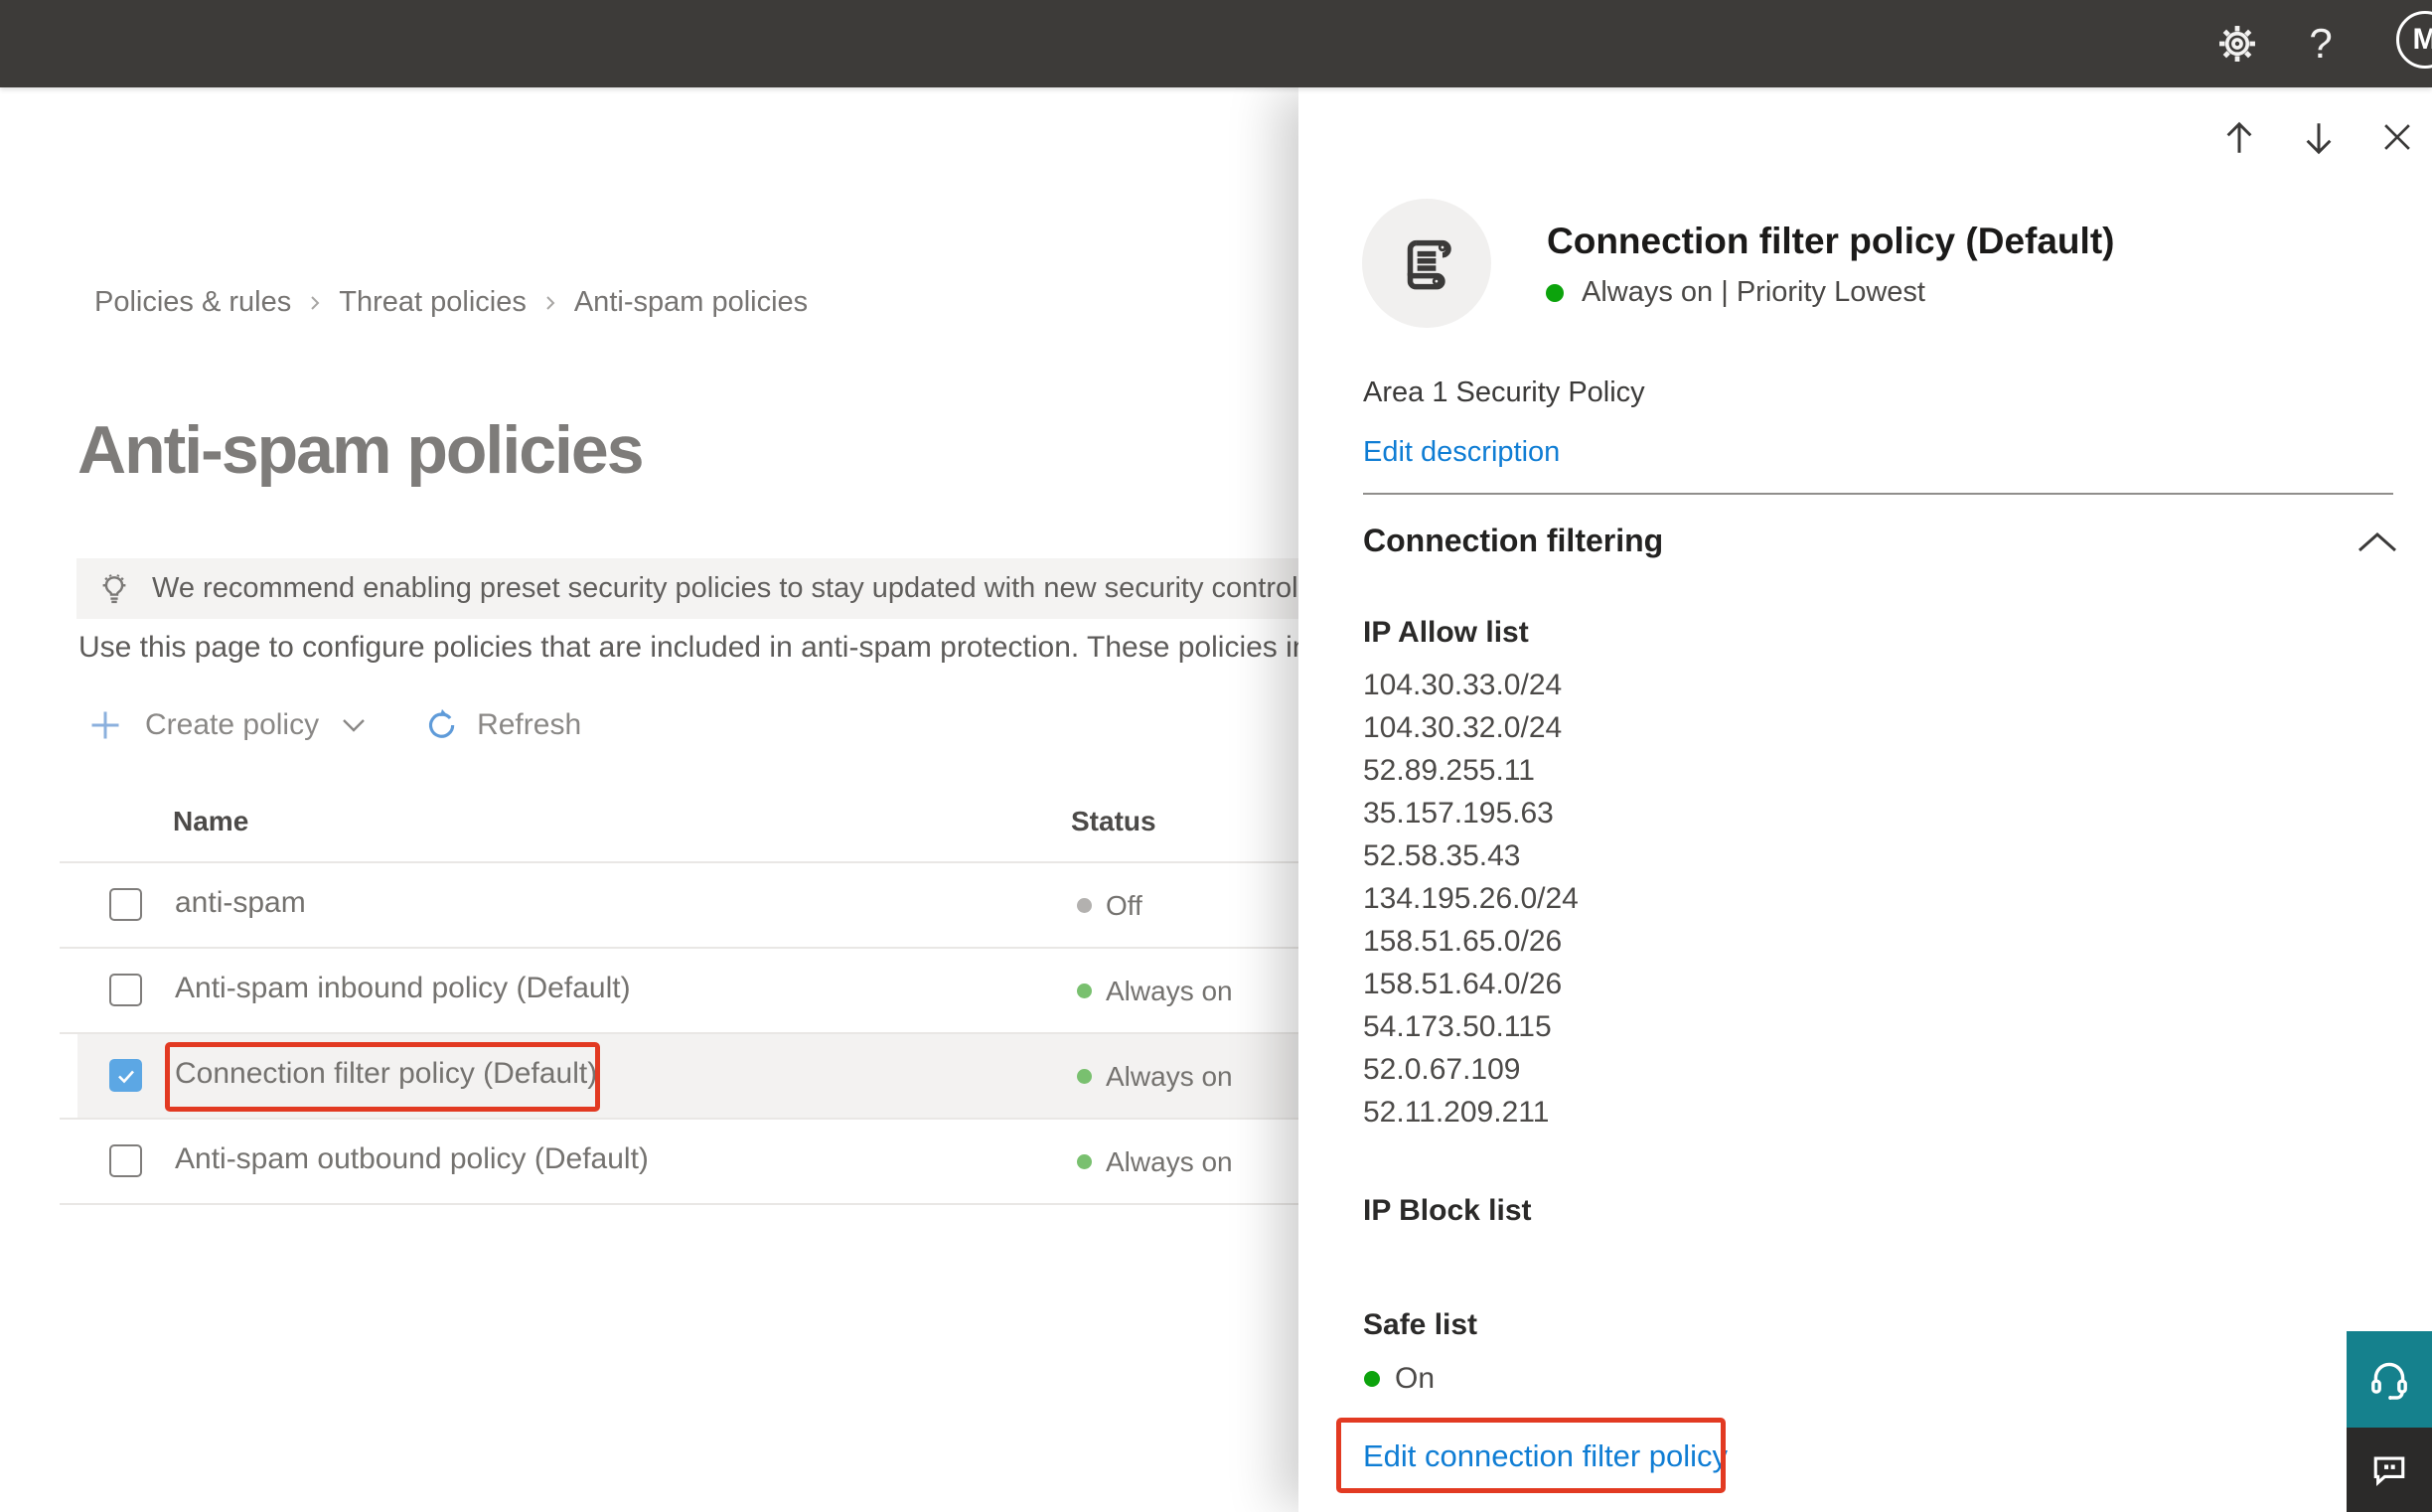 Image resolution: width=2432 pixels, height=1512 pixels. Describe the element at coordinates (660, 905) in the screenshot. I see `table-row: anti-spam Off` at that location.